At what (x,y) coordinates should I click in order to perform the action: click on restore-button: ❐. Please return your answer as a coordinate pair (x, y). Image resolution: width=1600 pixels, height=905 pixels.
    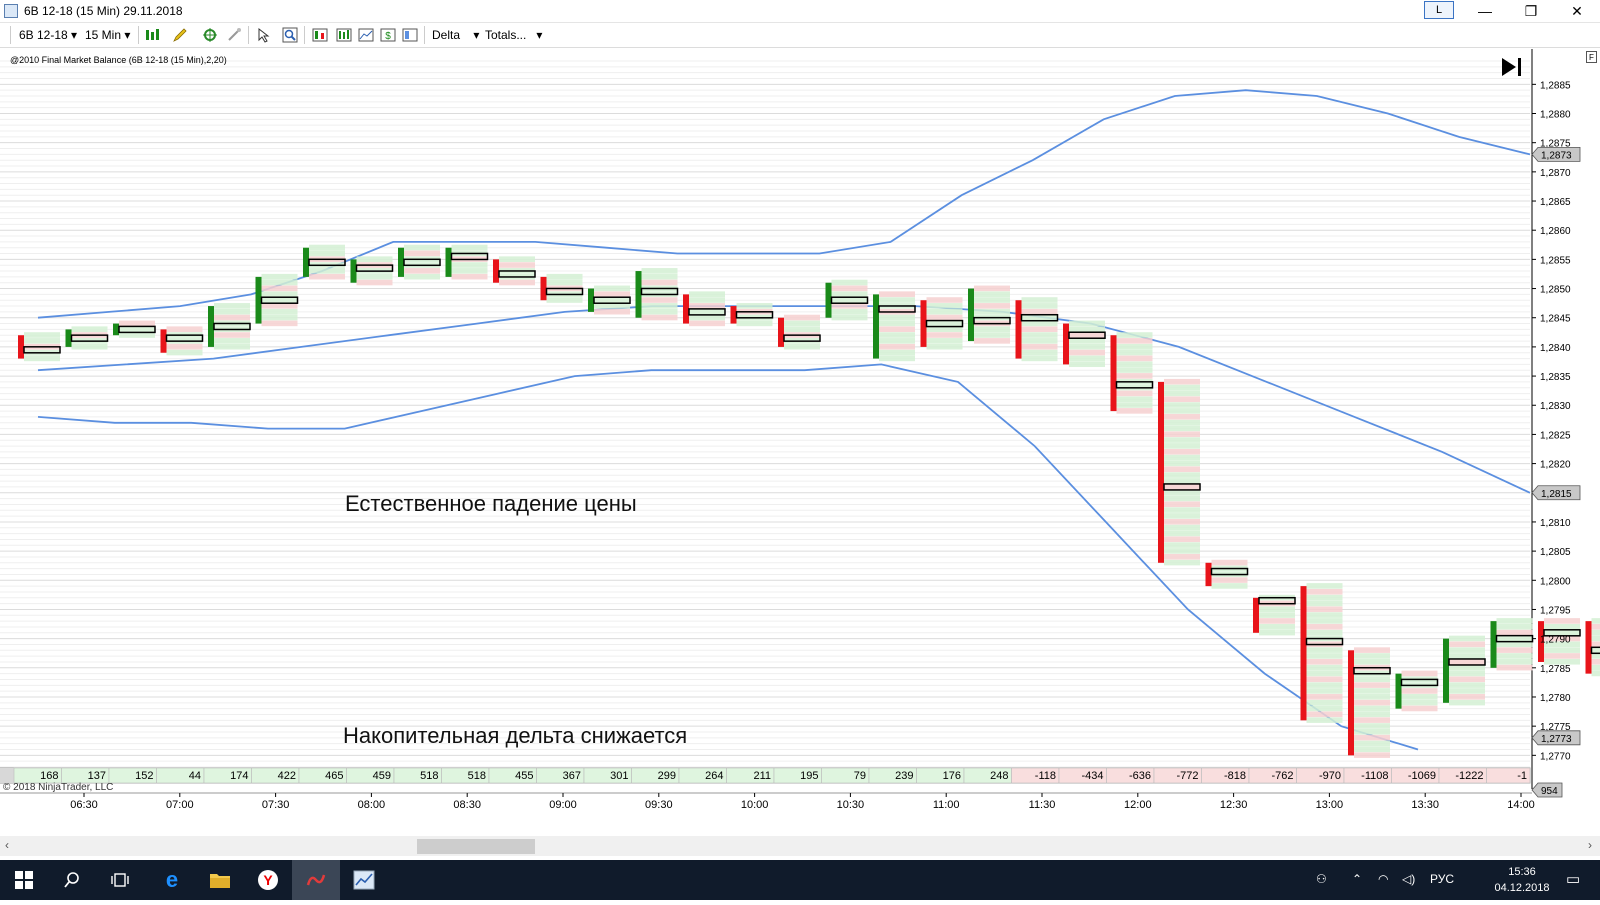
    Looking at the image, I should click on (1531, 11).